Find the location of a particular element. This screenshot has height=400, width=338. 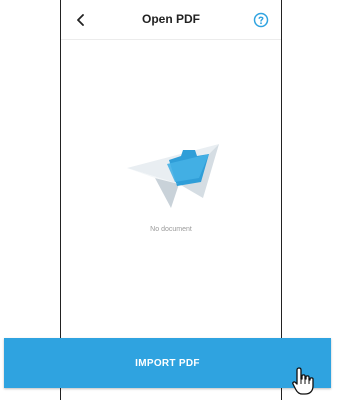

help-button is located at coordinates (261, 20).